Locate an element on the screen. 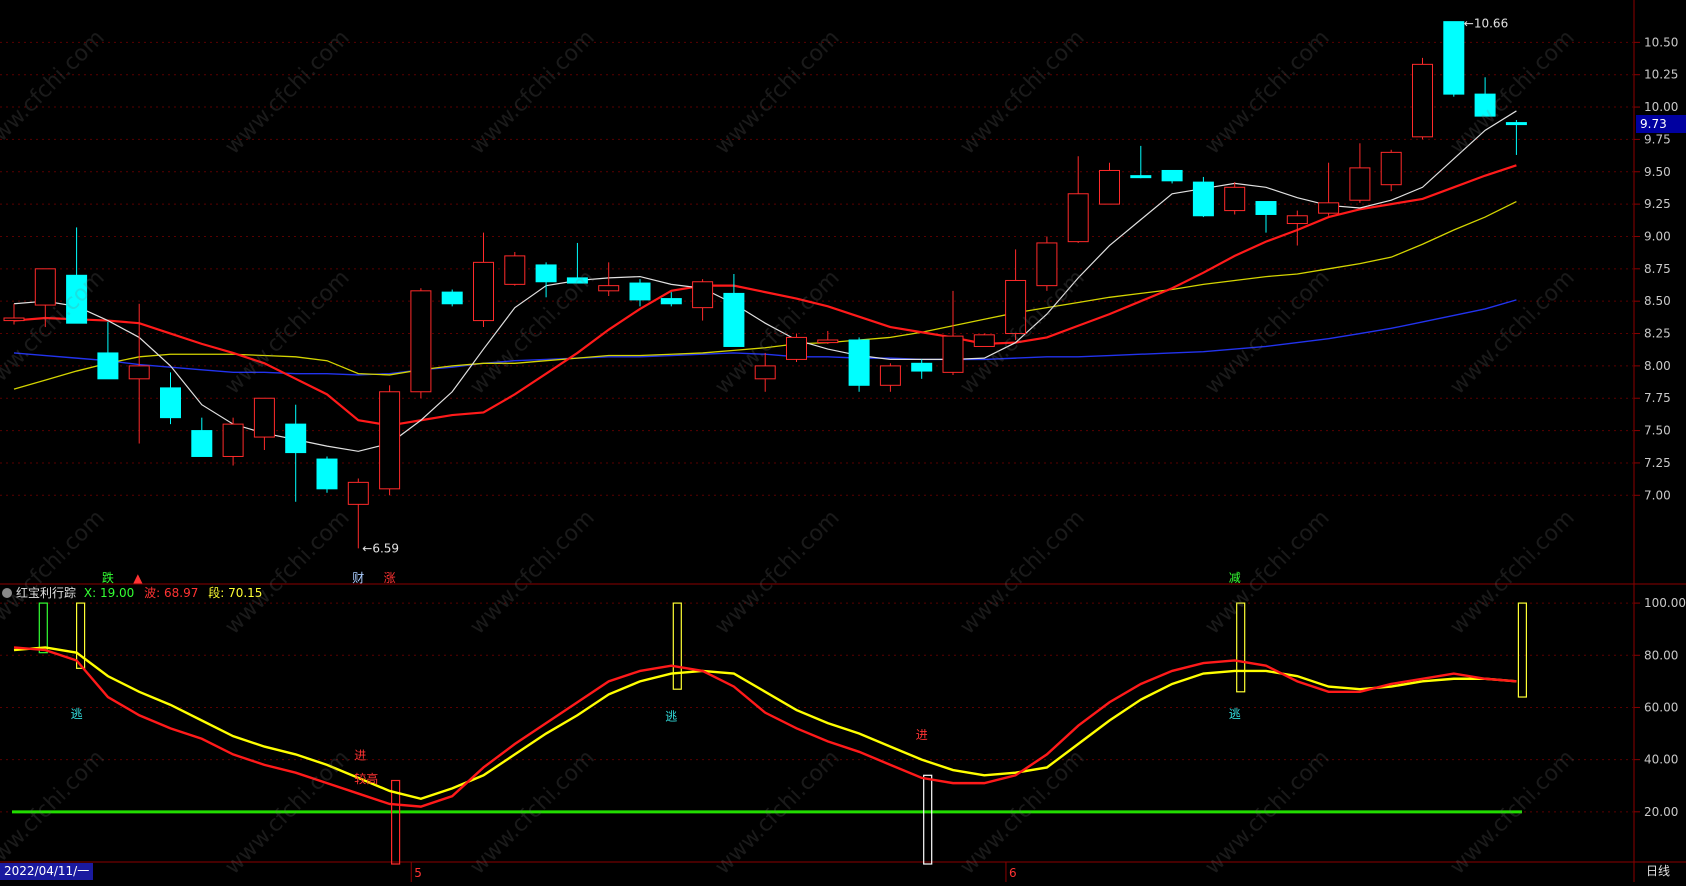 The image size is (1686, 886). price-tick-label: 7.25 is located at coordinates (1657, 463).